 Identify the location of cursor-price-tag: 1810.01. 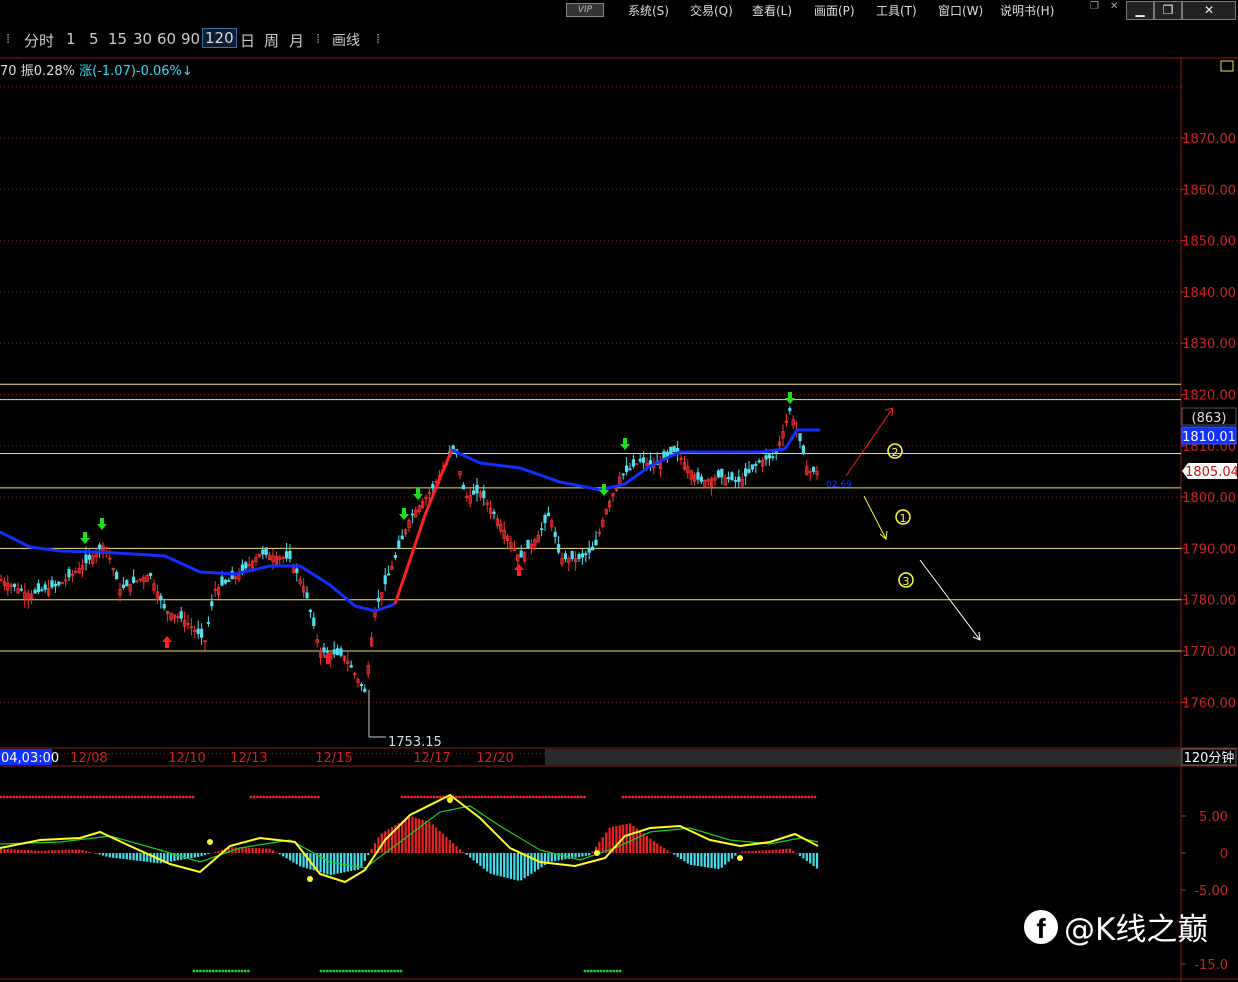
(1209, 435).